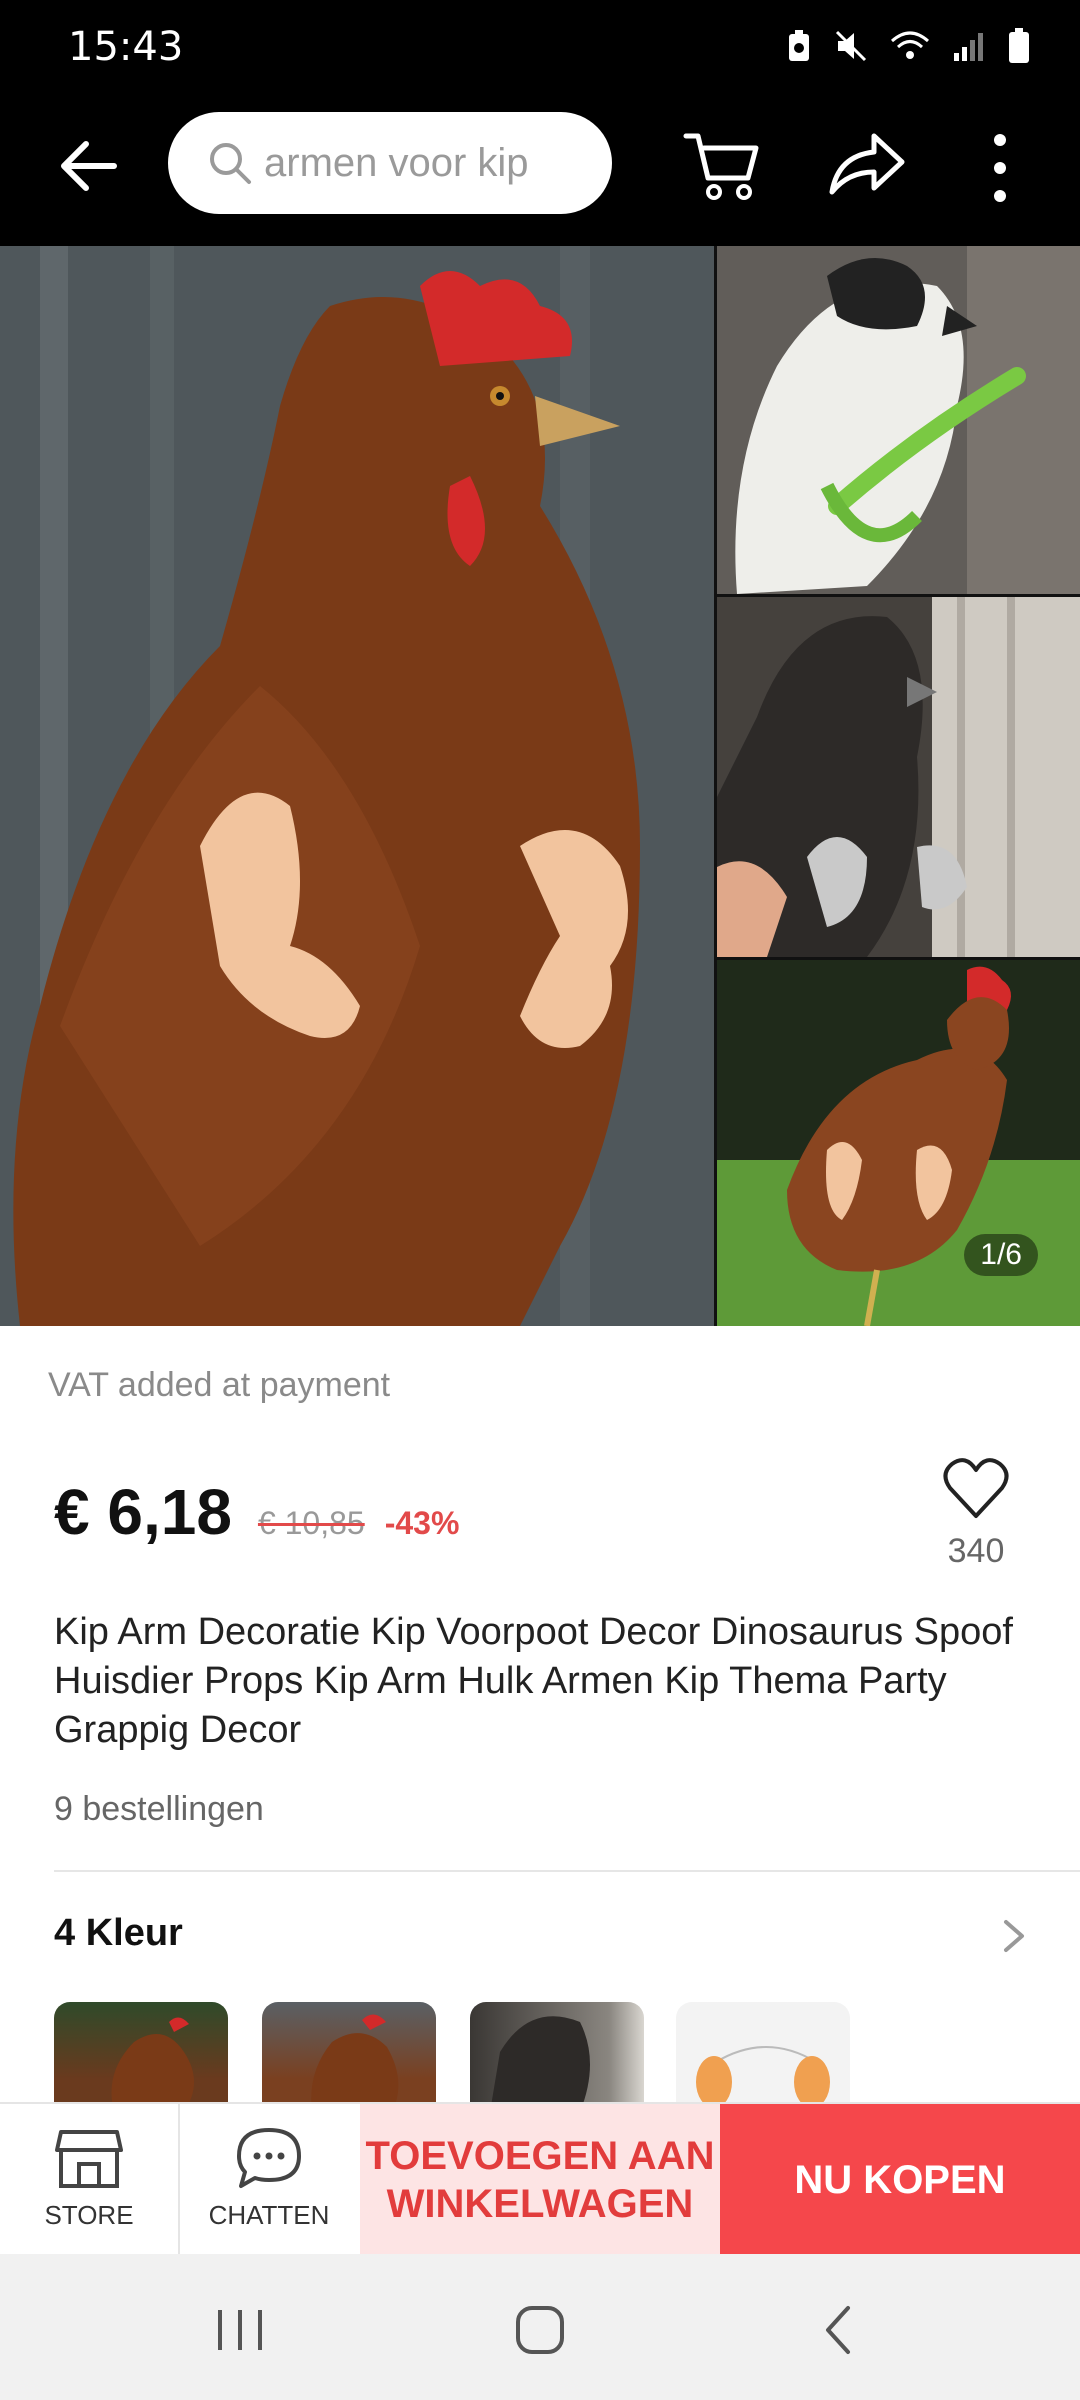  I want to click on buy-now-label: NU KOPEN, so click(900, 2179).